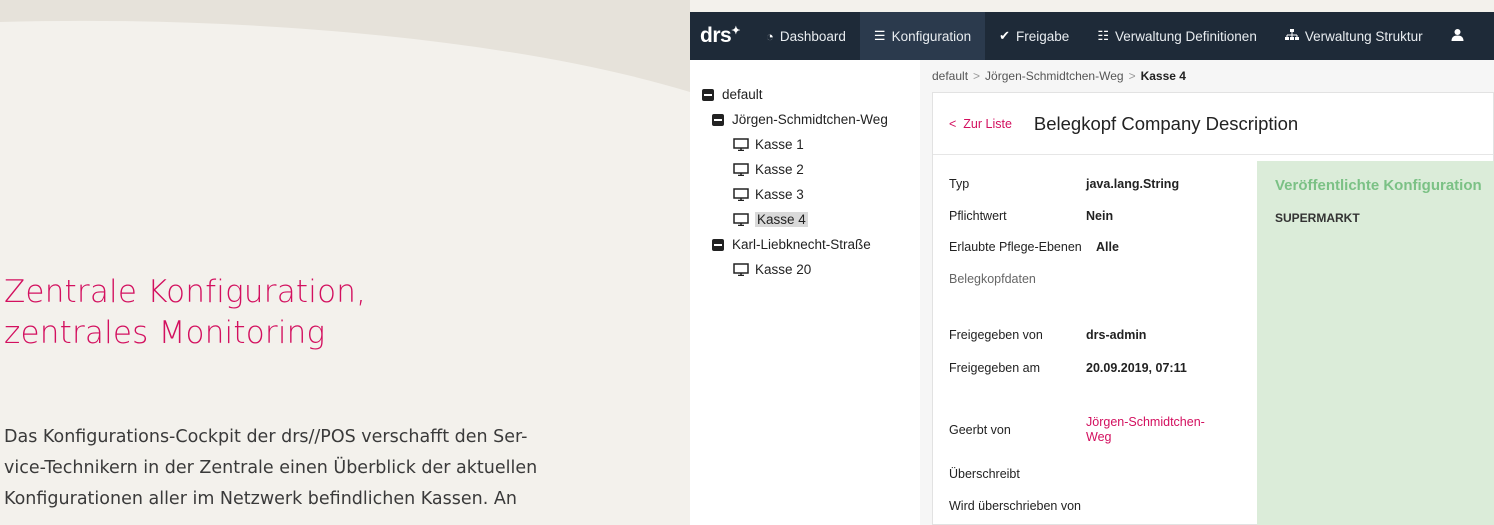 The image size is (1494, 525). What do you see at coordinates (1133, 184) in the screenshot?
I see `prop-value: java.lang.String` at bounding box center [1133, 184].